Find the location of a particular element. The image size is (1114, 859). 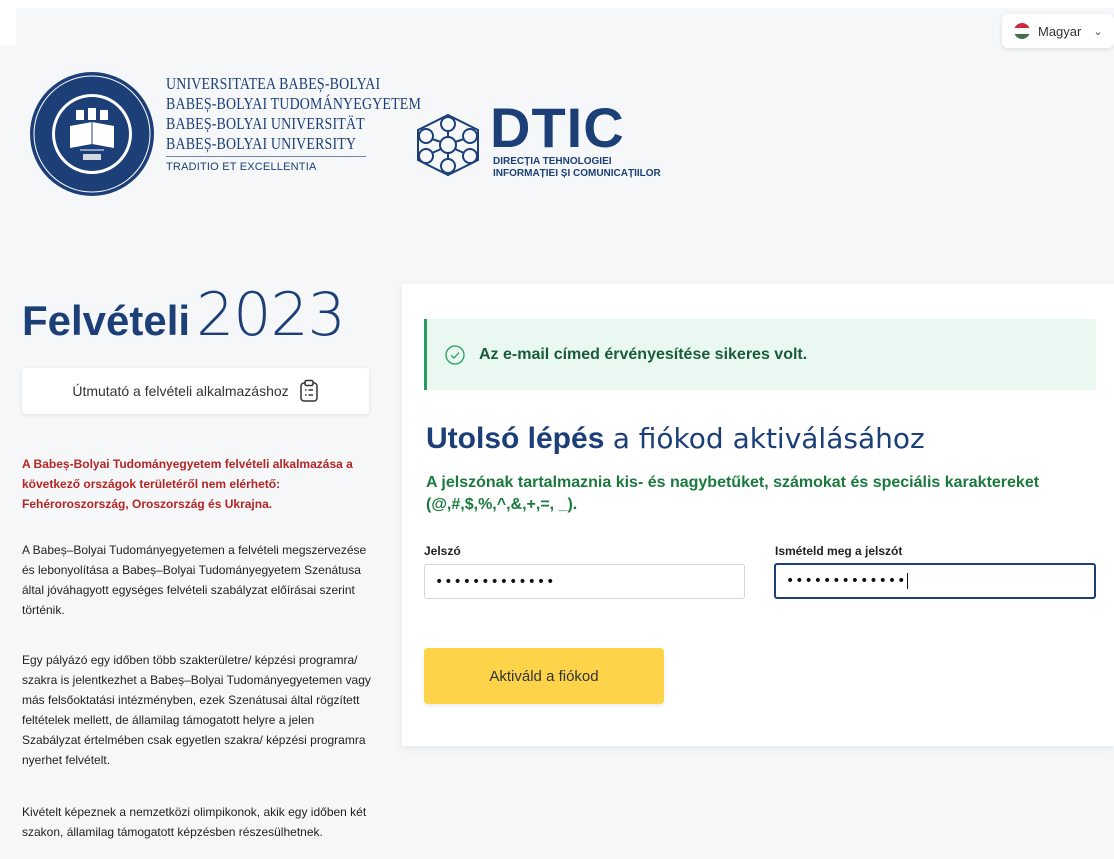

clipboard-list-icon is located at coordinates (308, 390).